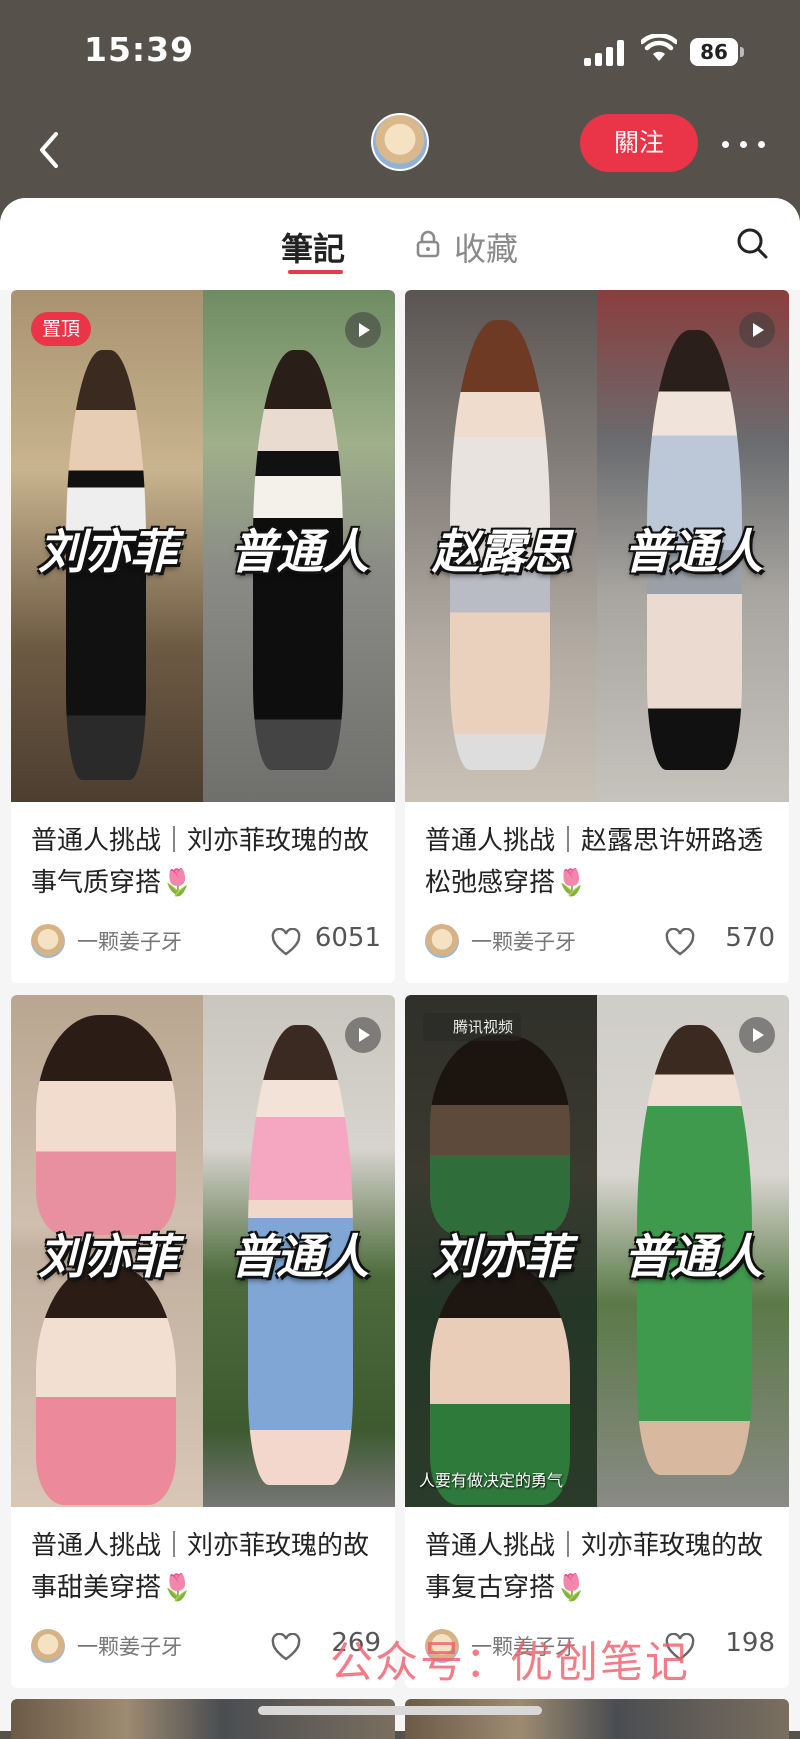  What do you see at coordinates (659, 47) in the screenshot?
I see `wifi-icon` at bounding box center [659, 47].